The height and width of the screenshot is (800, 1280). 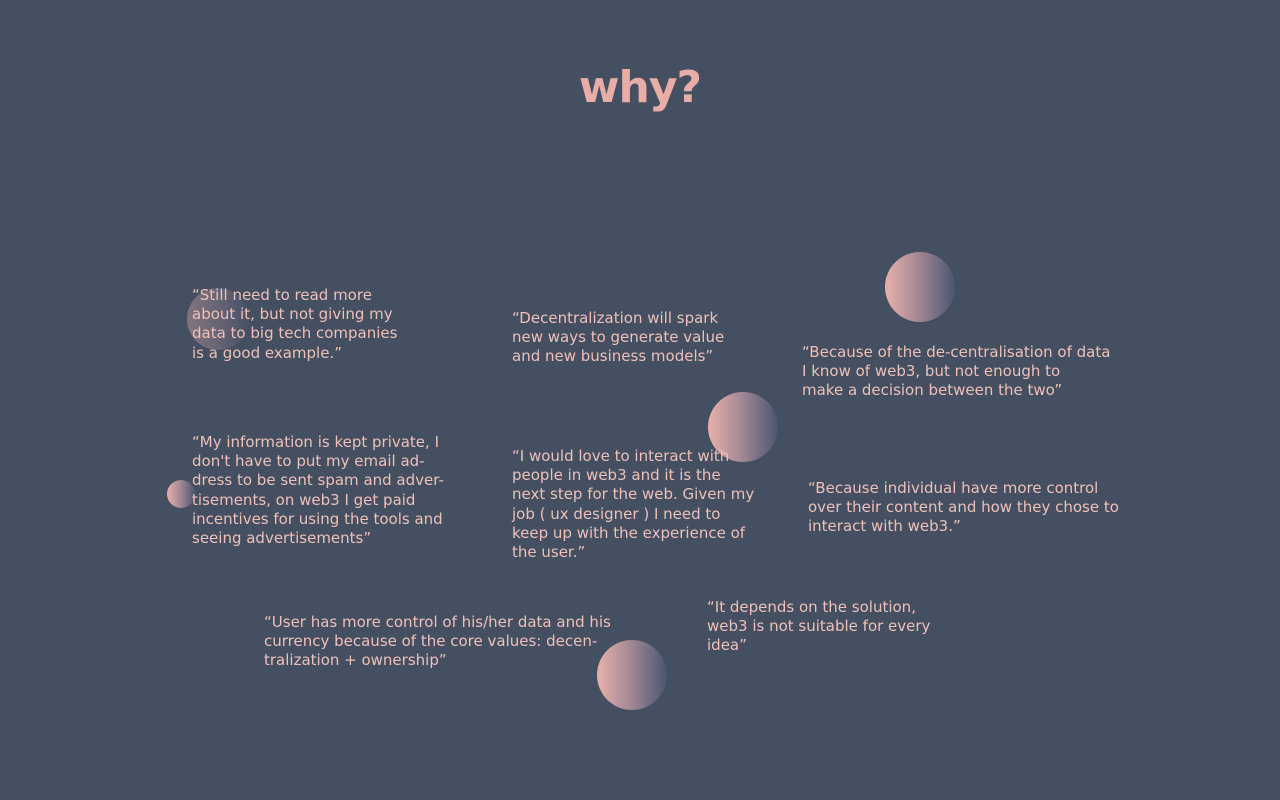 I want to click on gradient-orb-top-right, so click(x=920, y=287).